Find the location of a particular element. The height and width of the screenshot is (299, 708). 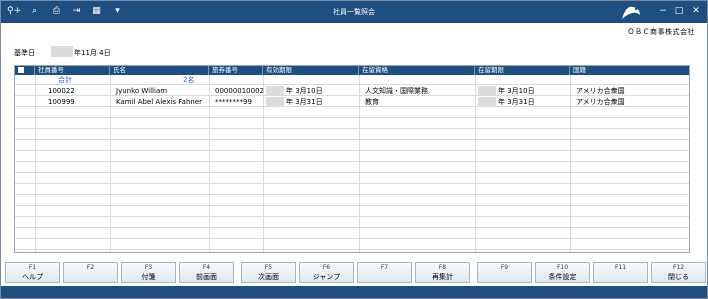

fkey-number: F6 is located at coordinates (326, 267).